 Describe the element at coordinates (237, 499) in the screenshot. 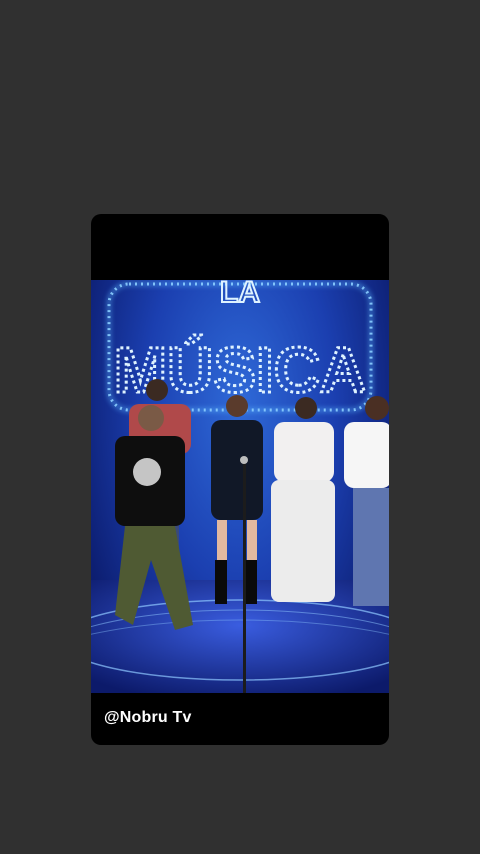

I see `person-host-black-dress` at that location.